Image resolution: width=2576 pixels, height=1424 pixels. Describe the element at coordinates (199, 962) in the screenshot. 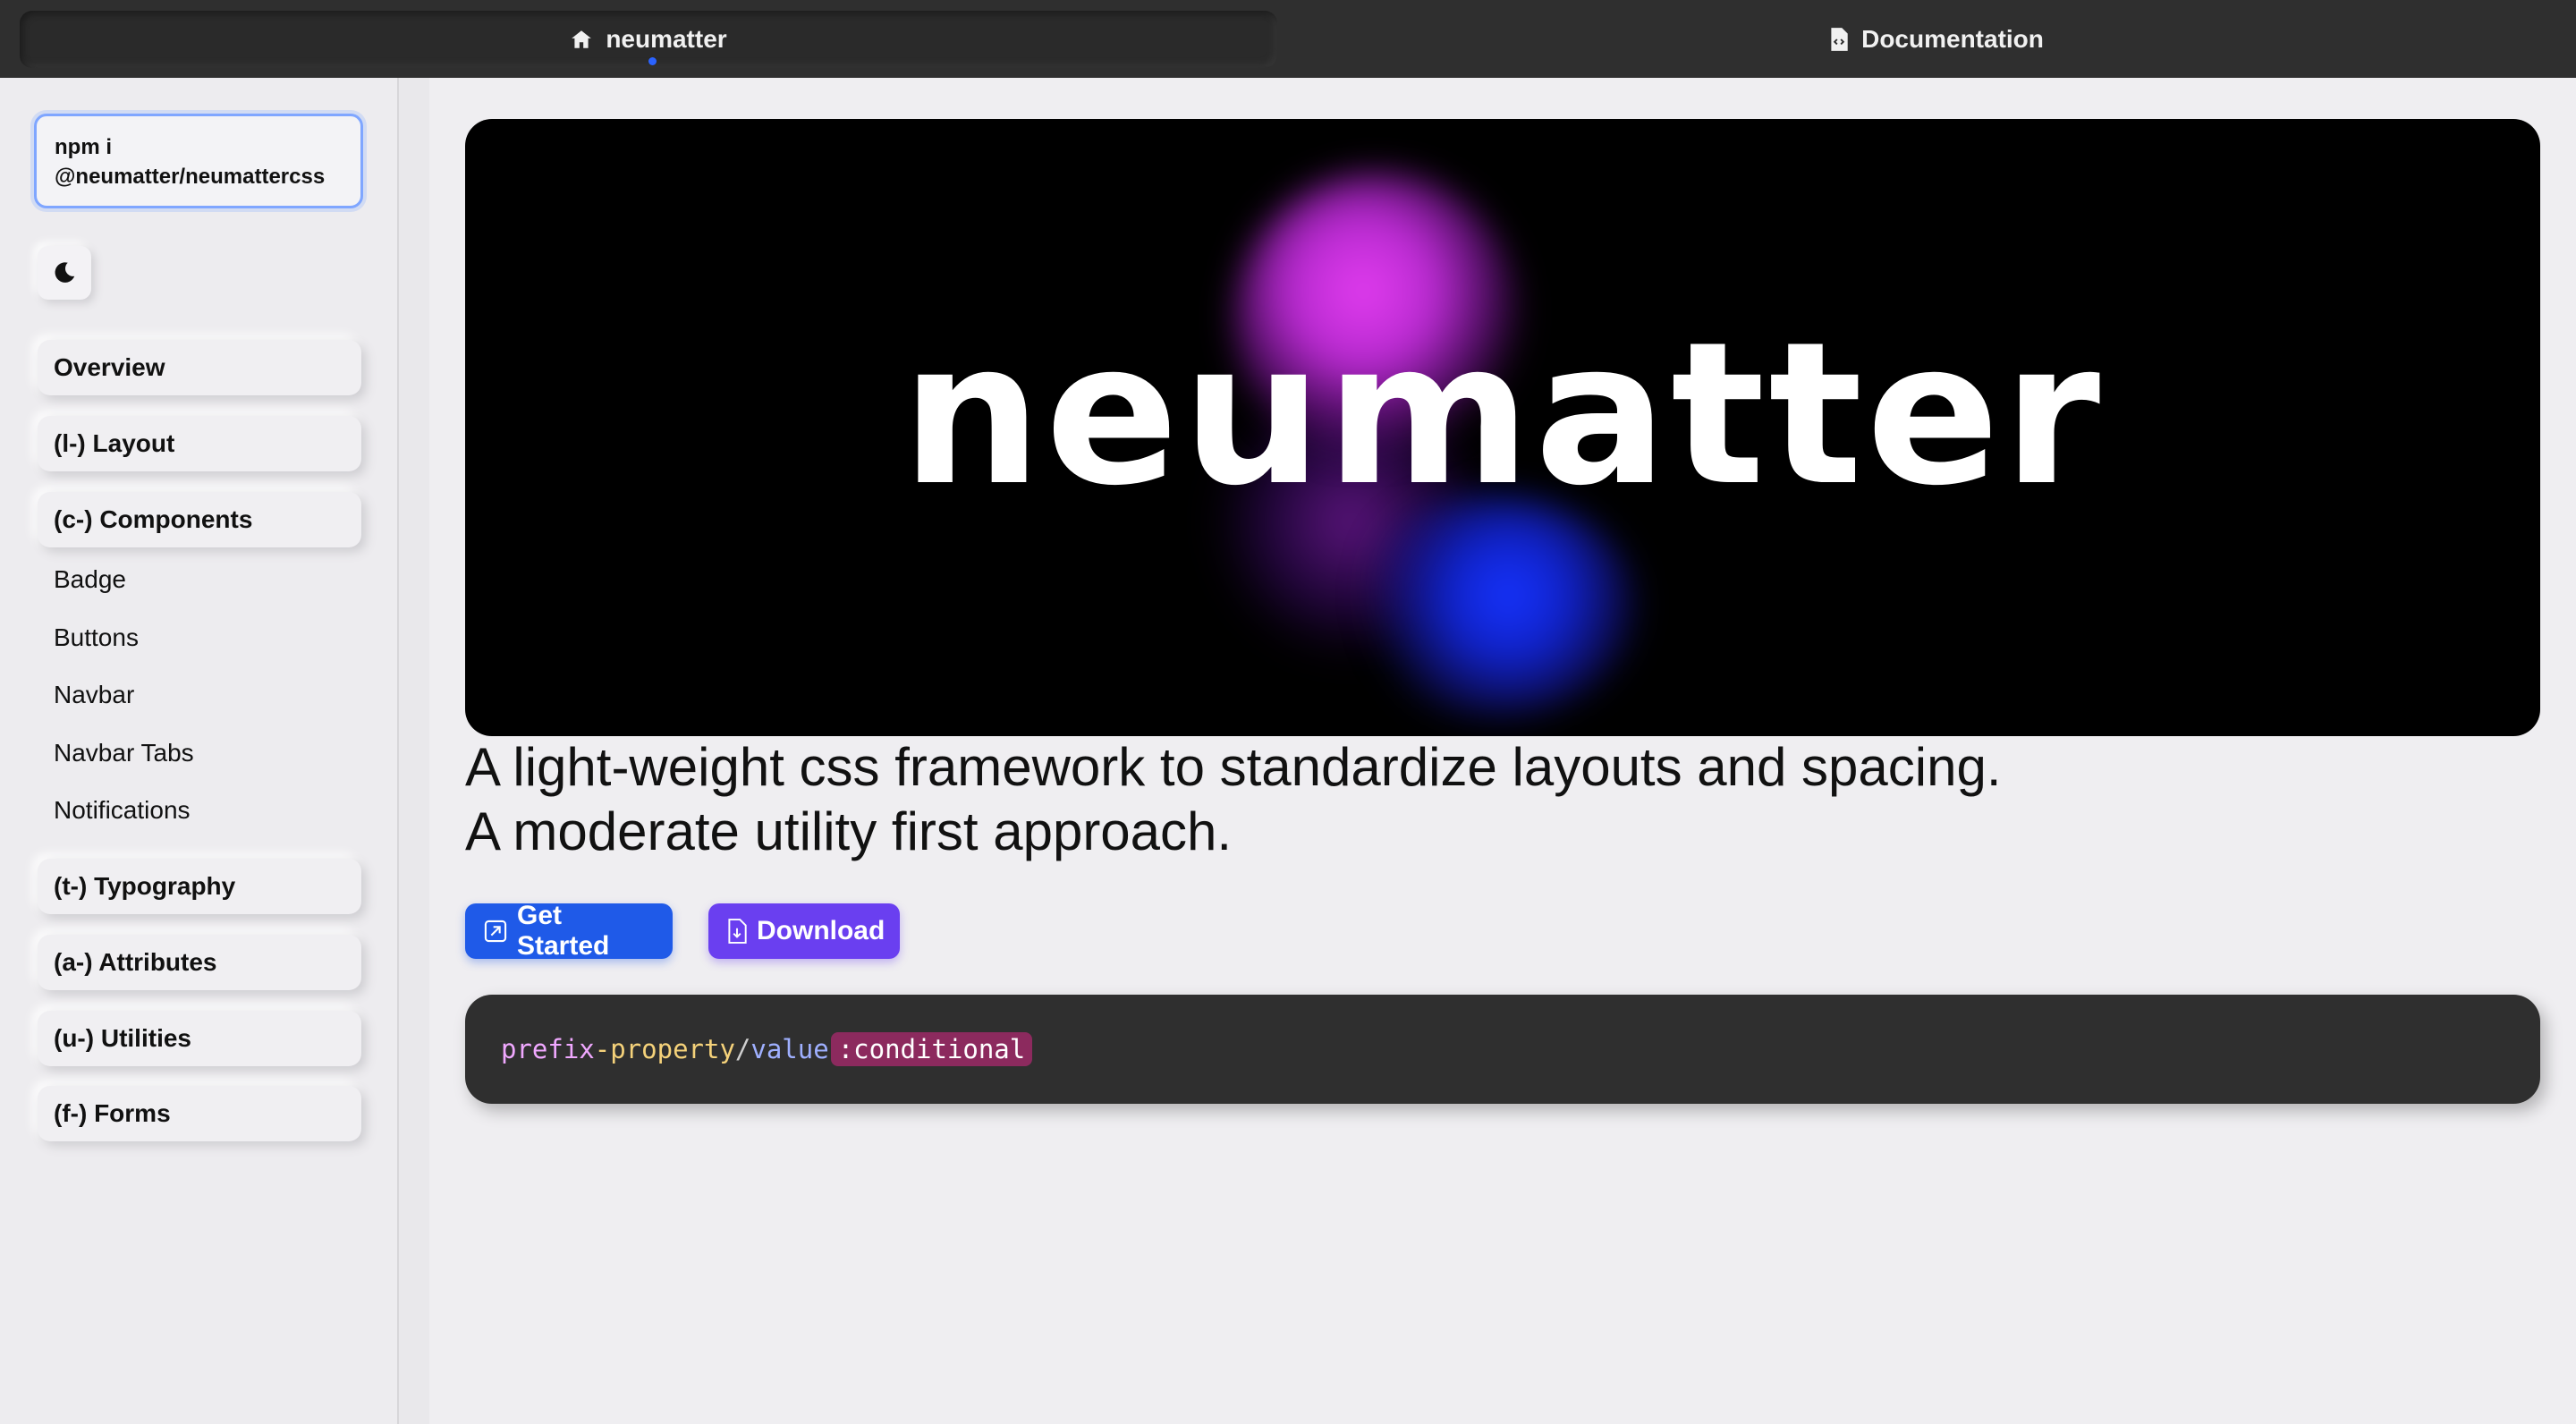

I see `sidebar-item-attributes: (a-) Attributes` at that location.